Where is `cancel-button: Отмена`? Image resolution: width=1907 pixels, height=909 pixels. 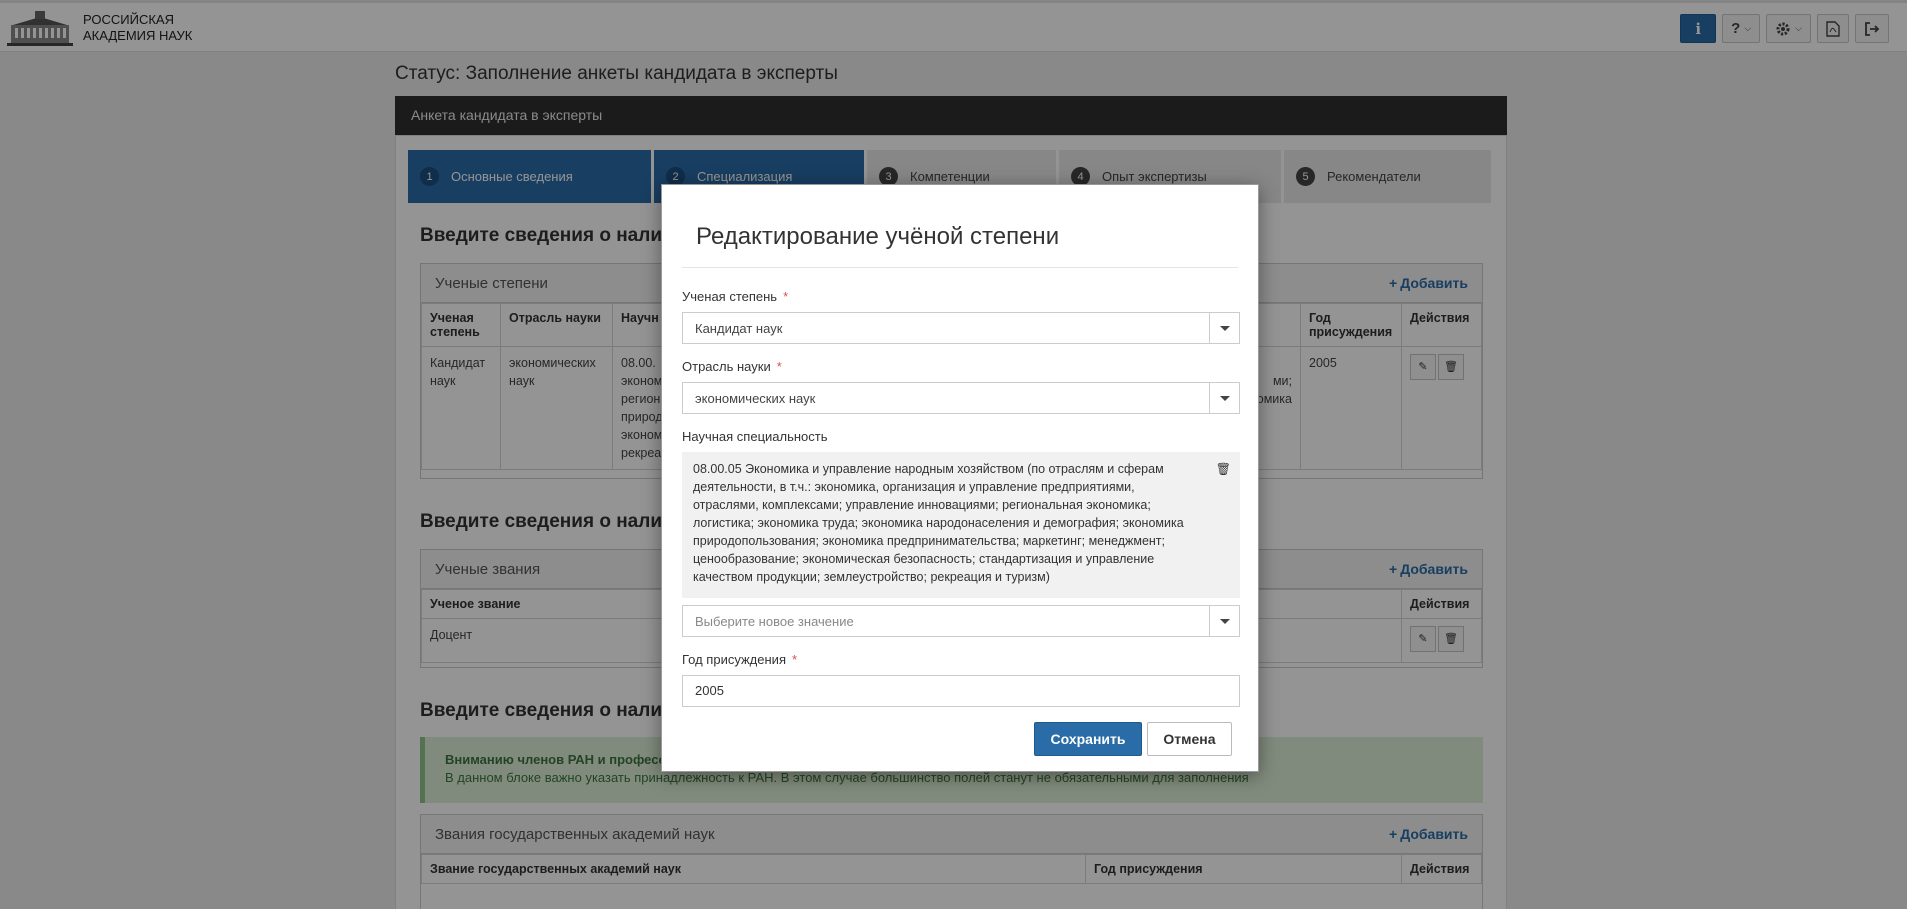 cancel-button: Отмена is located at coordinates (1189, 739).